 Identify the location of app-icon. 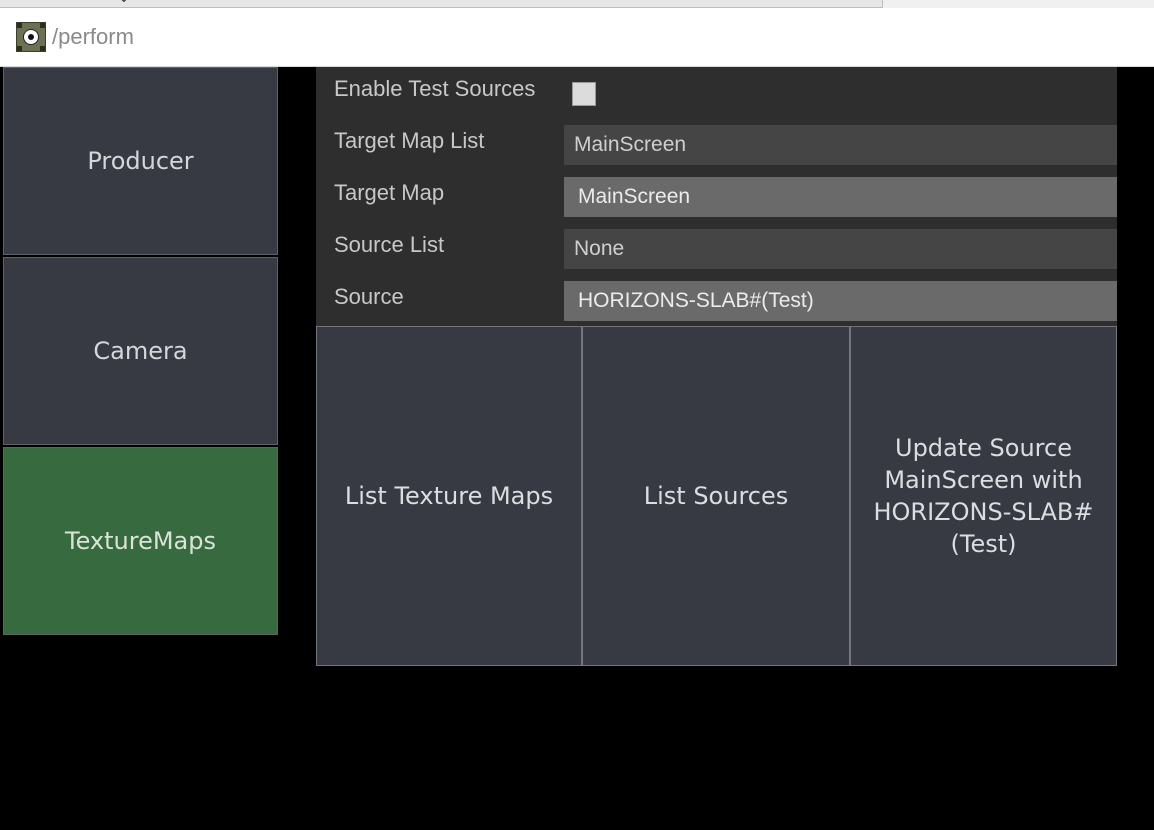
(31, 37).